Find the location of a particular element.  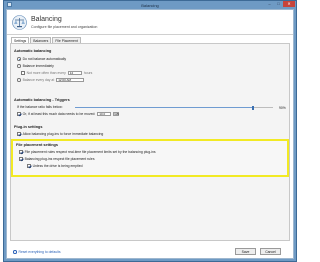

checkbox-not-more-often is located at coordinates (23, 73).